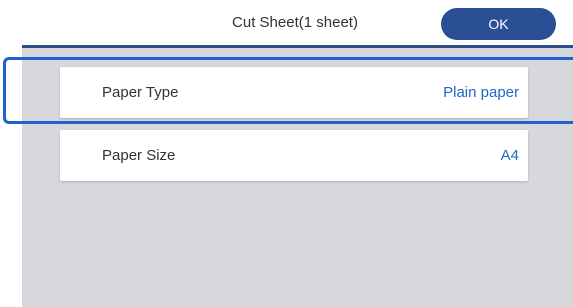 This screenshot has height=307, width=573. What do you see at coordinates (139, 155) in the screenshot?
I see `paper-size-label: Paper Size` at bounding box center [139, 155].